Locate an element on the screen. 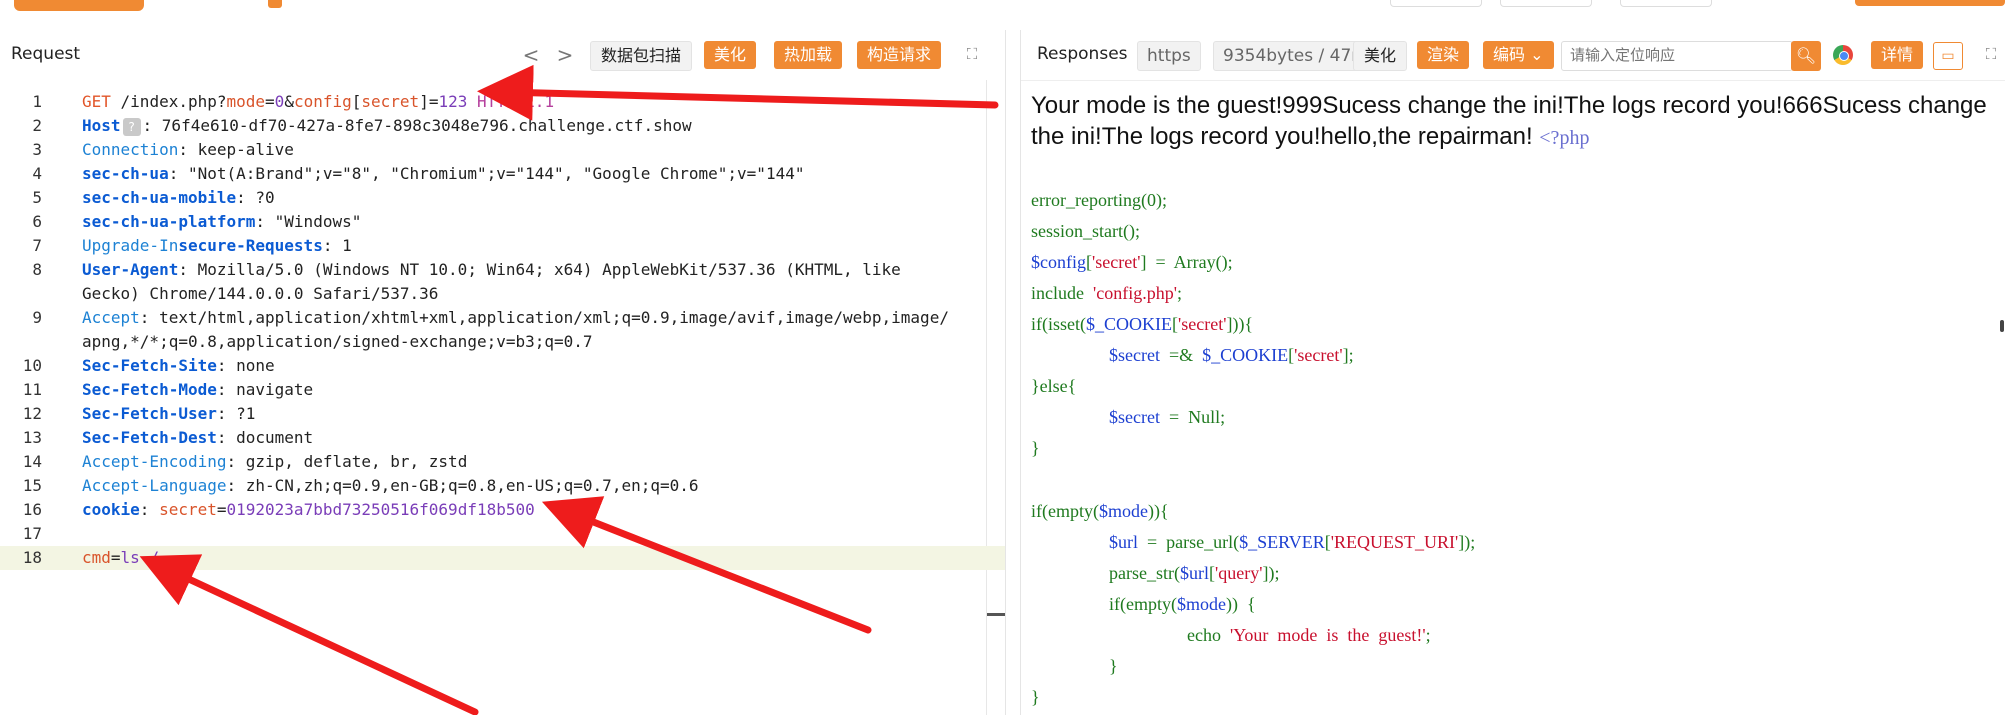  line-number: 14 is located at coordinates (32, 461).